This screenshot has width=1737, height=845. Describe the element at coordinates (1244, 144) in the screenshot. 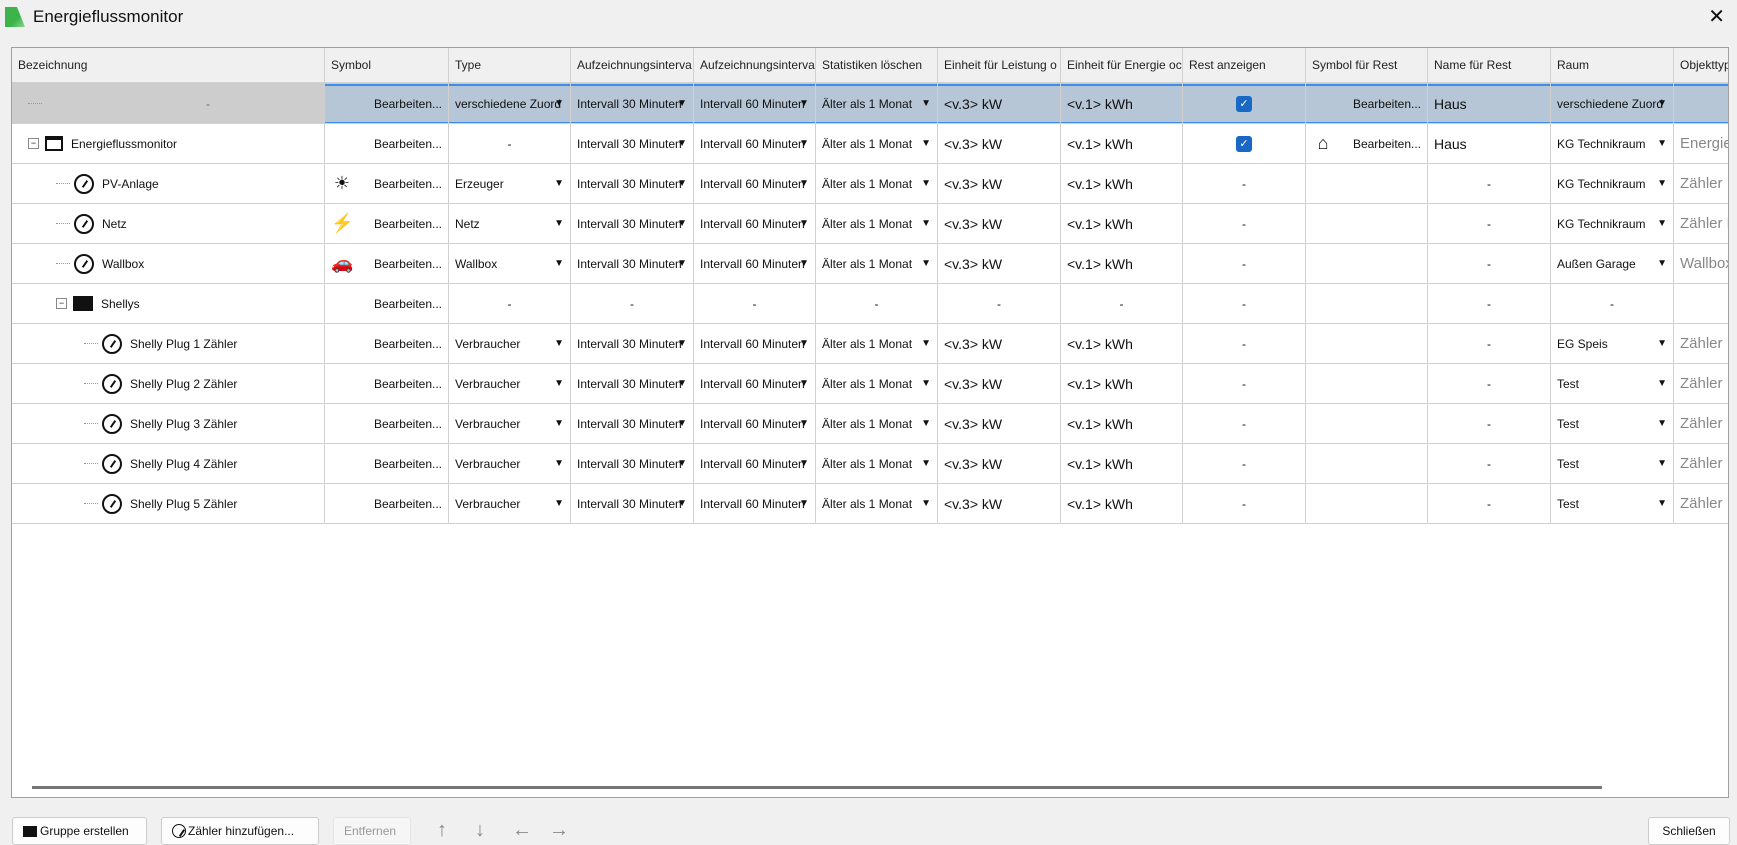

I see `show-rest-cell: ✓` at that location.